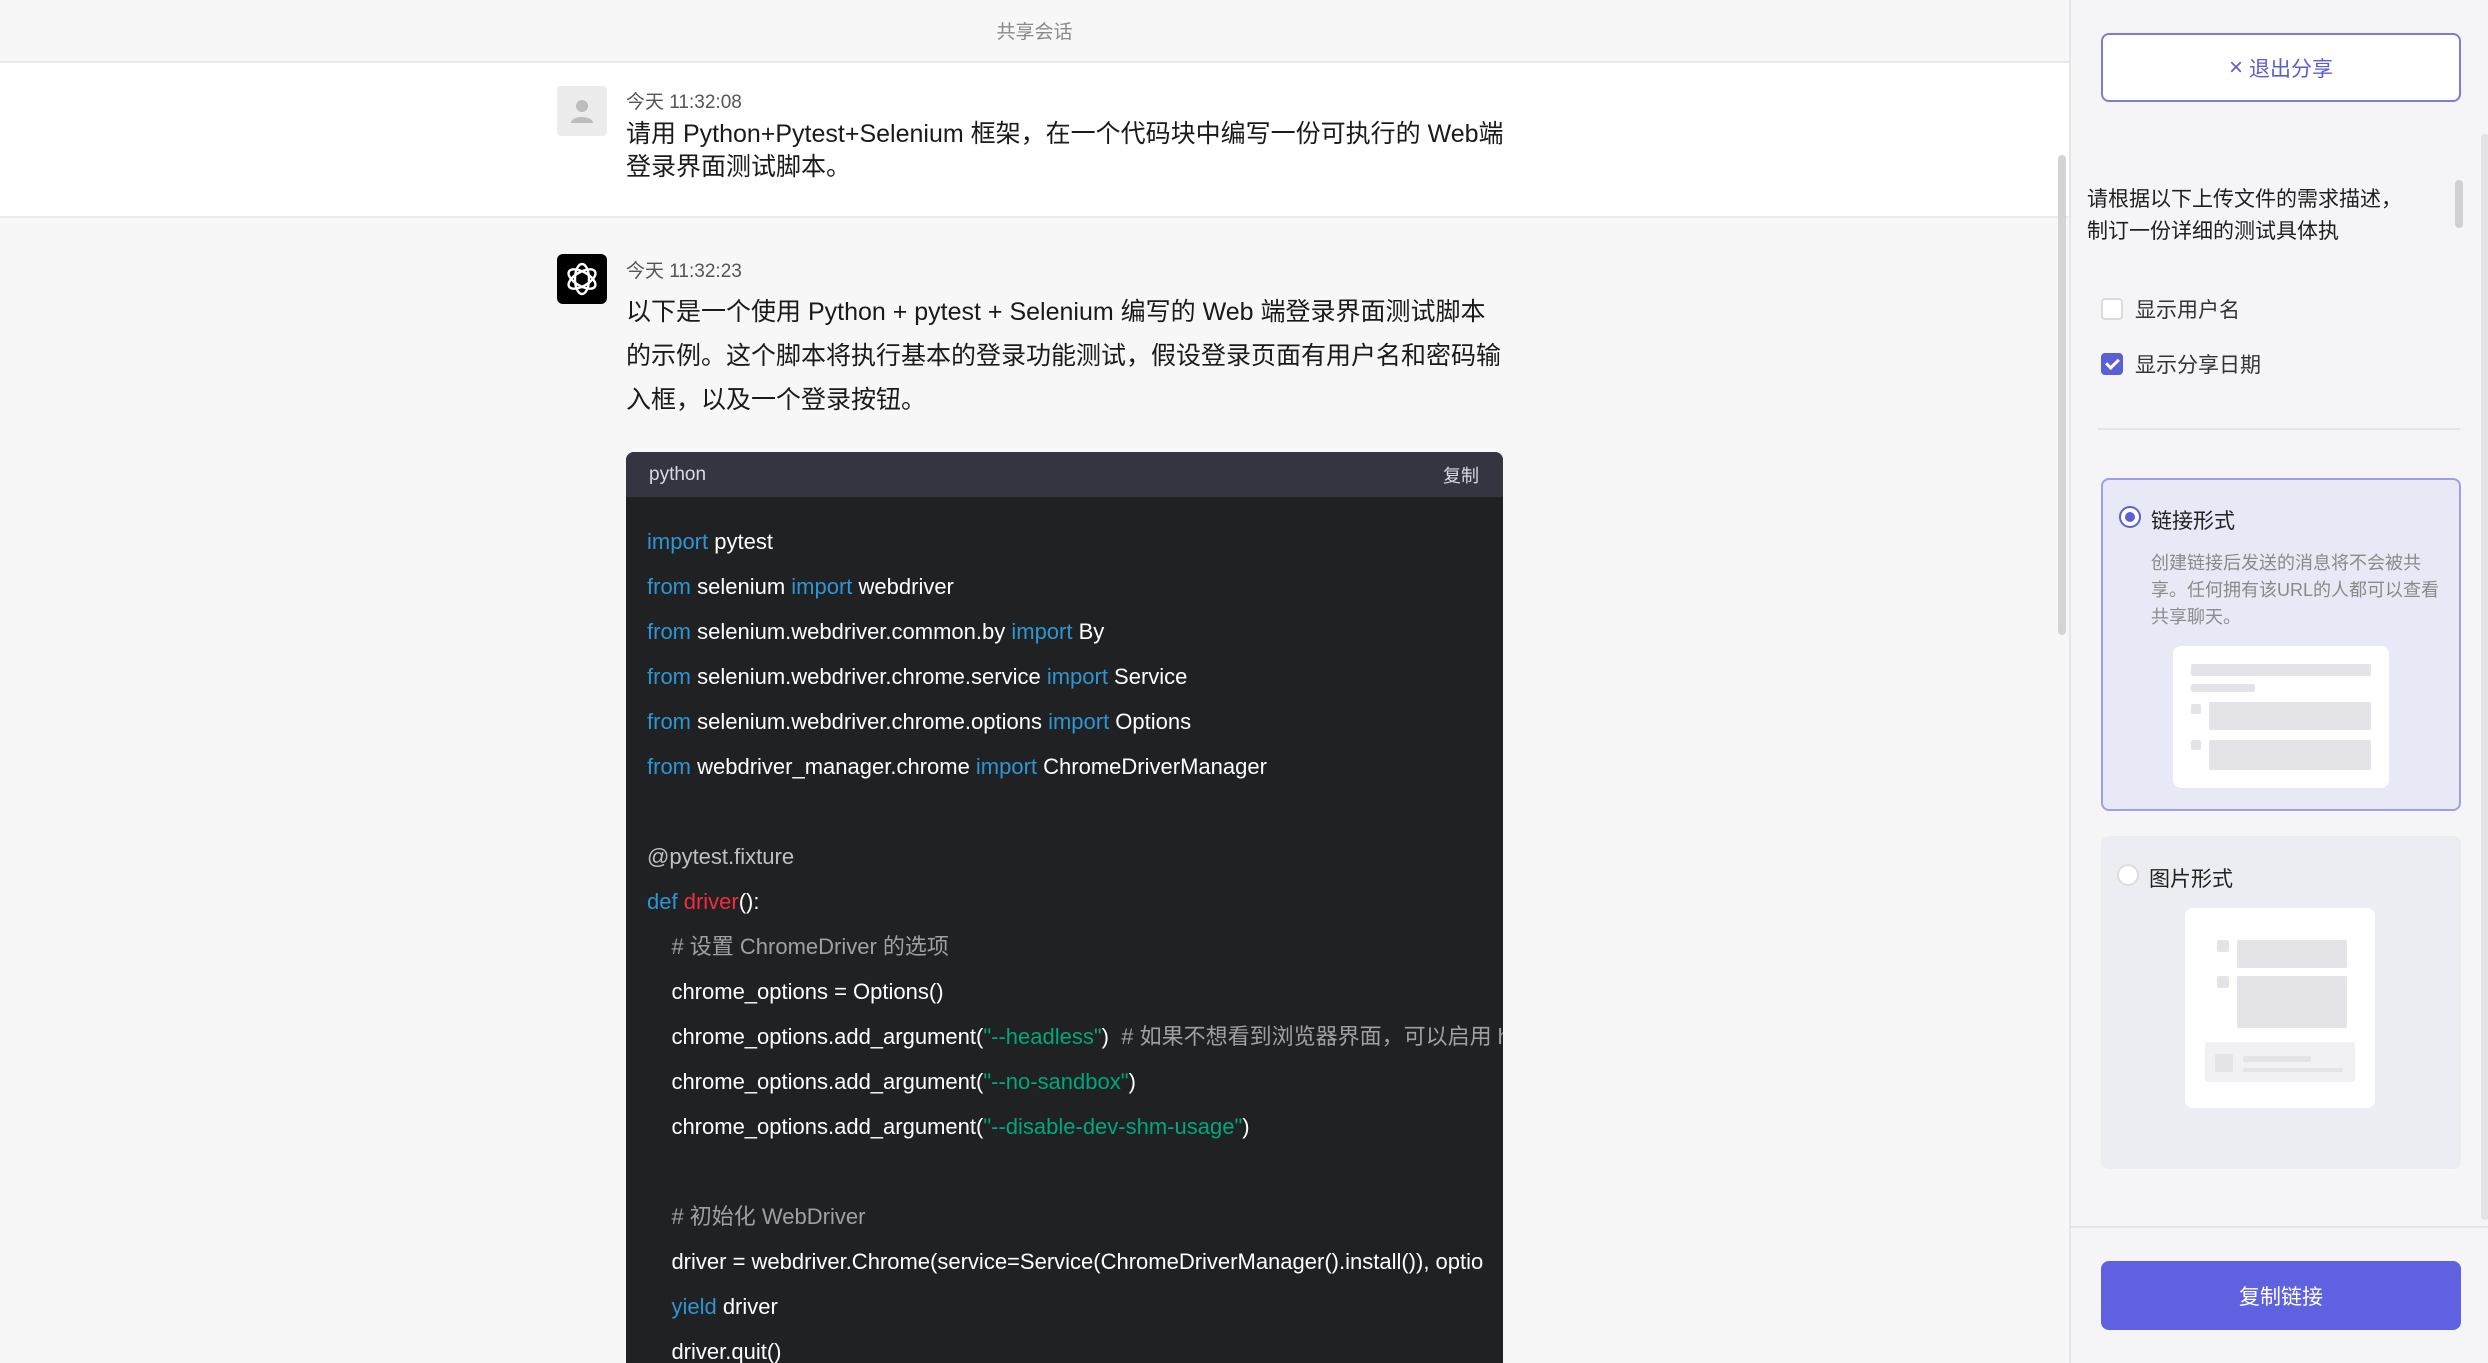  I want to click on show-username-checkbox, so click(2112, 309).